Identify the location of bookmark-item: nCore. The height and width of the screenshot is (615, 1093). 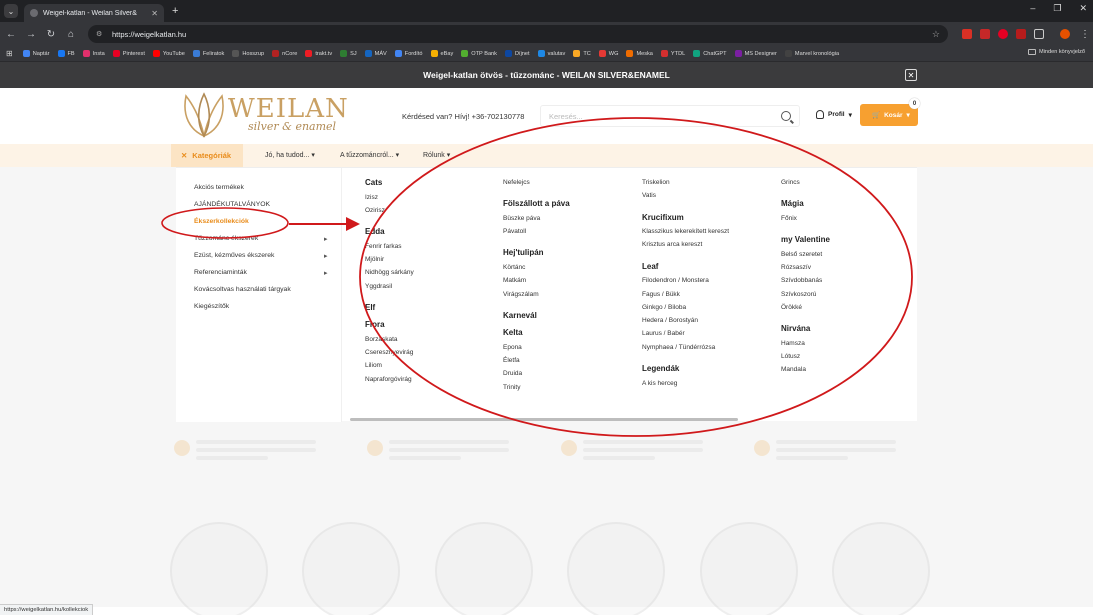
(284, 53).